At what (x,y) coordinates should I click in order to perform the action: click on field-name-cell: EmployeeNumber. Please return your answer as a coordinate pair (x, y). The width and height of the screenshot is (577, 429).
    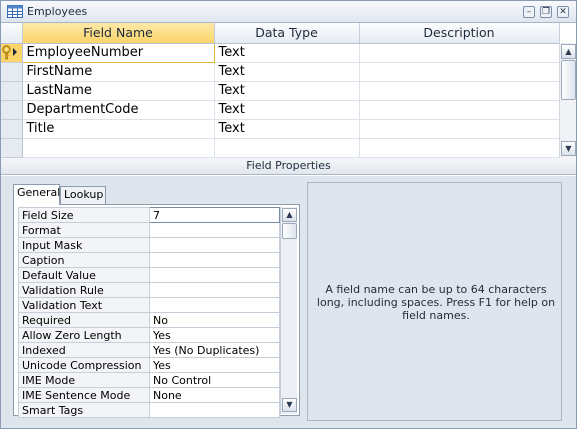
    Looking at the image, I should click on (118, 52).